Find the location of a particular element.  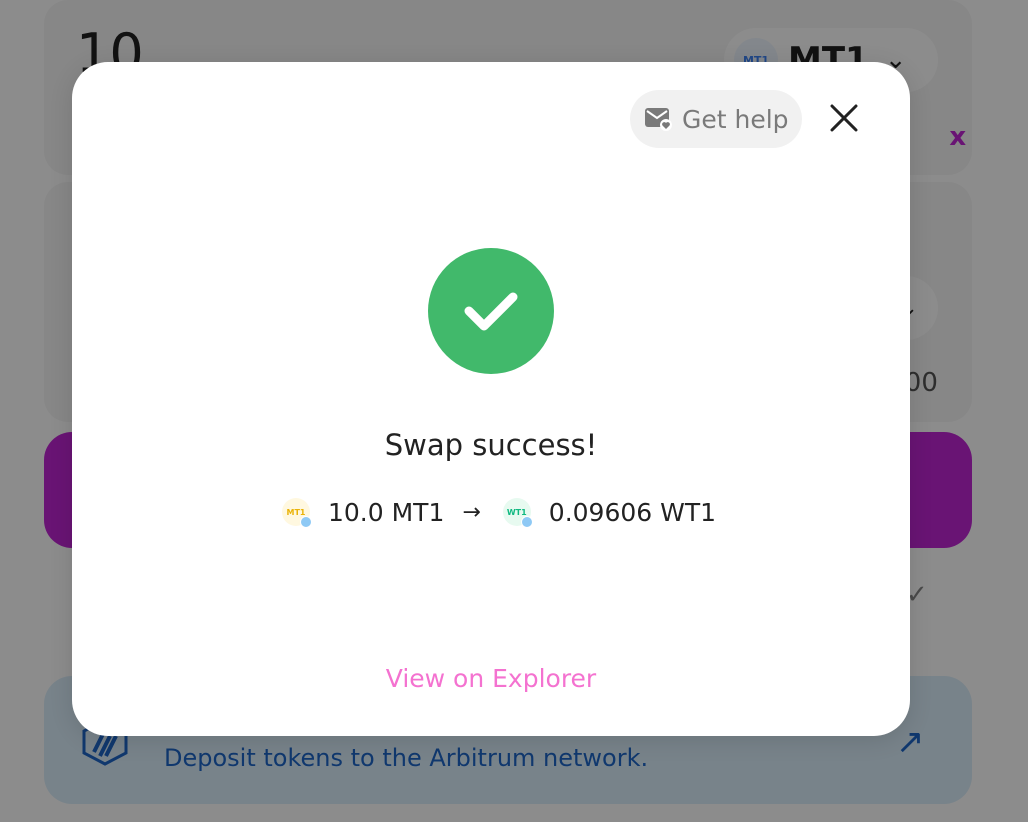

to-amount: 0.09606 WT1 is located at coordinates (632, 512).